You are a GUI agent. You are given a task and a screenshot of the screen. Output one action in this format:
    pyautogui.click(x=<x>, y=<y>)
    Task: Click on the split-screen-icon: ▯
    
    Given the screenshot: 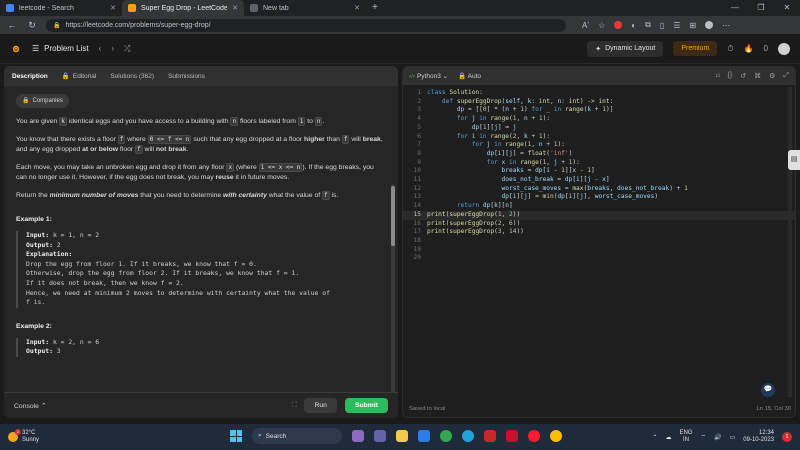 What is the action you would take?
    pyautogui.click(x=662, y=25)
    